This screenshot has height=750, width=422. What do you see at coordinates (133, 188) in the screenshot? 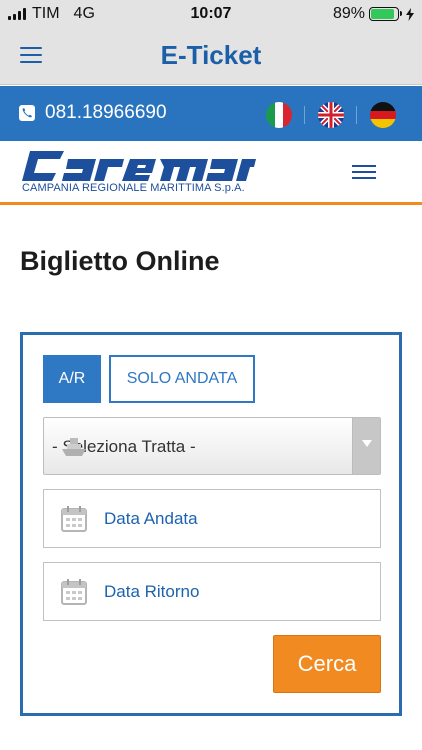
I see `logo-subtitle: CAMPANIA REGIONALE MARITTIMA S.p.A.` at bounding box center [133, 188].